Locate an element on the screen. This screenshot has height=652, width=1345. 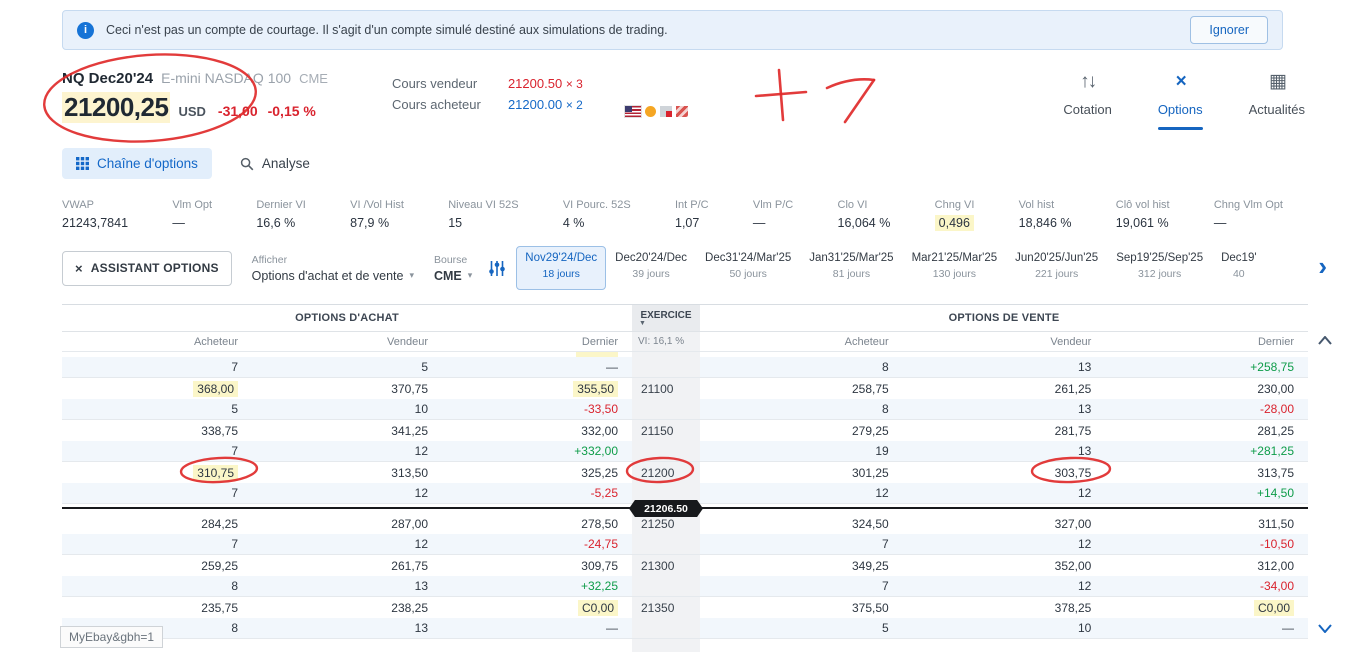
col-header-call-vendeur: Vendeur is located at coordinates (347, 341).